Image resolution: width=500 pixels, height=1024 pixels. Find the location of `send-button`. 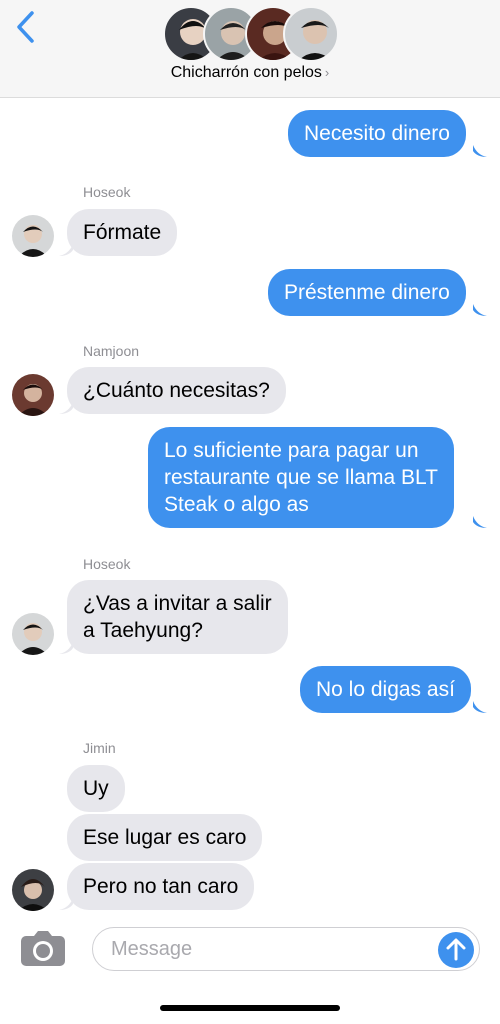

send-button is located at coordinates (456, 950).